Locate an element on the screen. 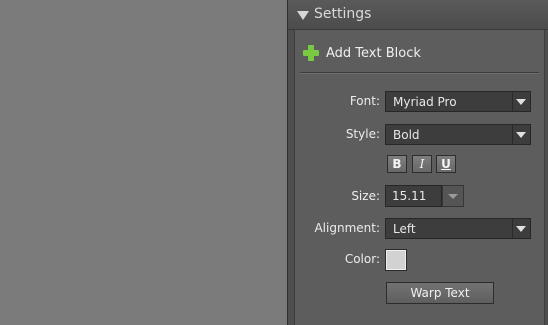  style-label: Style: is located at coordinates (362, 134).